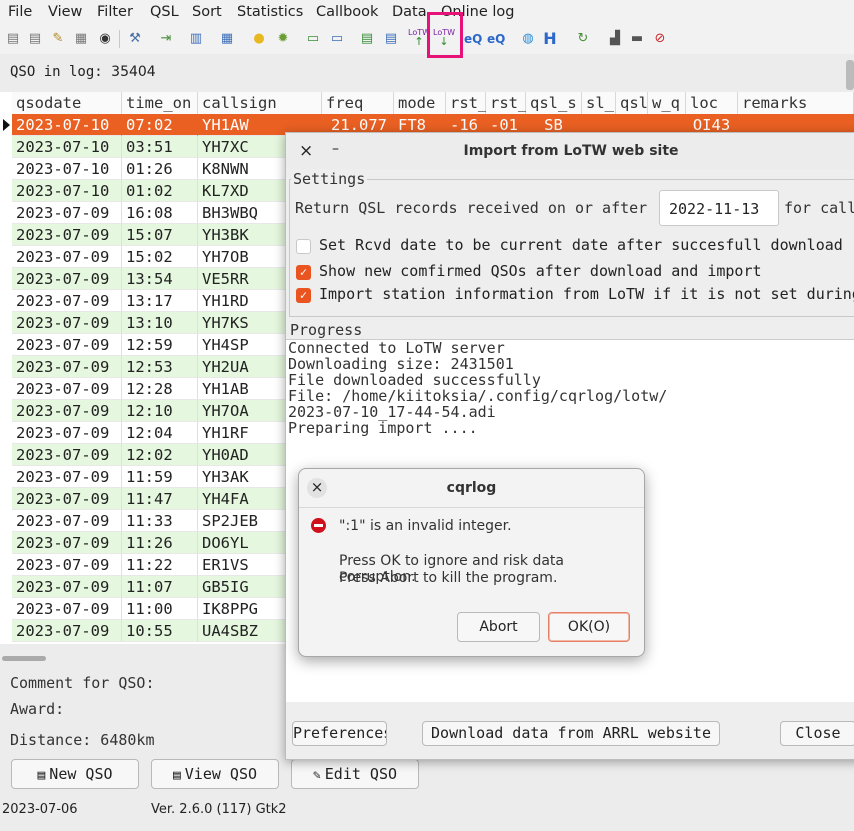 This screenshot has height=831, width=854. I want to click on compass-icon: ⊘, so click(660, 39).